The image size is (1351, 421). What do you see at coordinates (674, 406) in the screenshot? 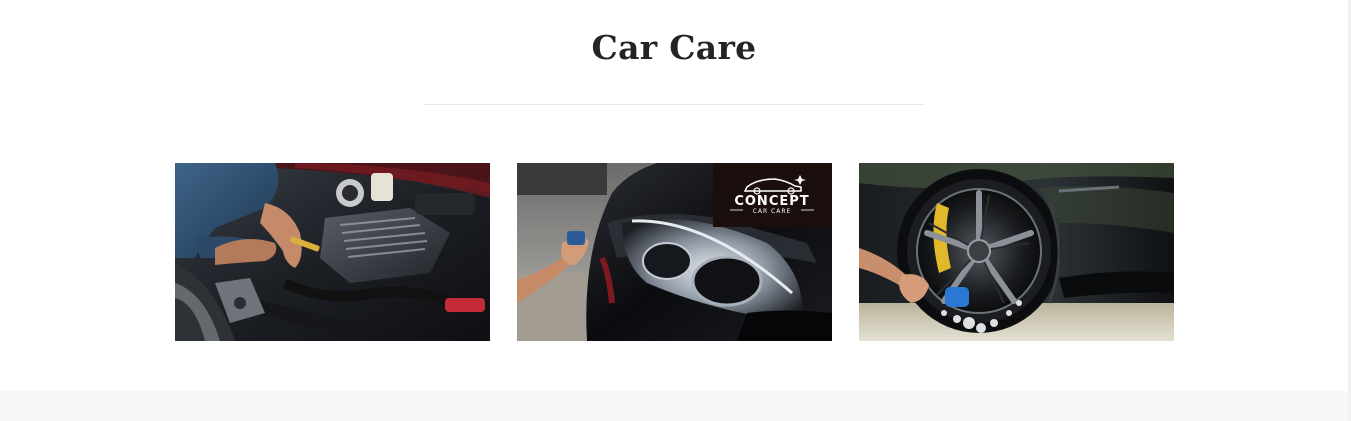
I see `footer-band` at bounding box center [674, 406].